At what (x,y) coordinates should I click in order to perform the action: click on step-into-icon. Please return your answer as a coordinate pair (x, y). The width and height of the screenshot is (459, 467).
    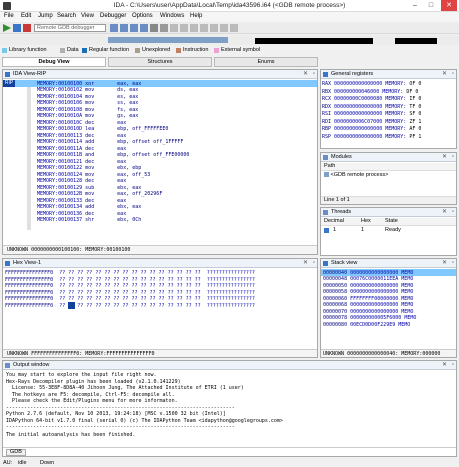
    Looking at the image, I should click on (114, 28).